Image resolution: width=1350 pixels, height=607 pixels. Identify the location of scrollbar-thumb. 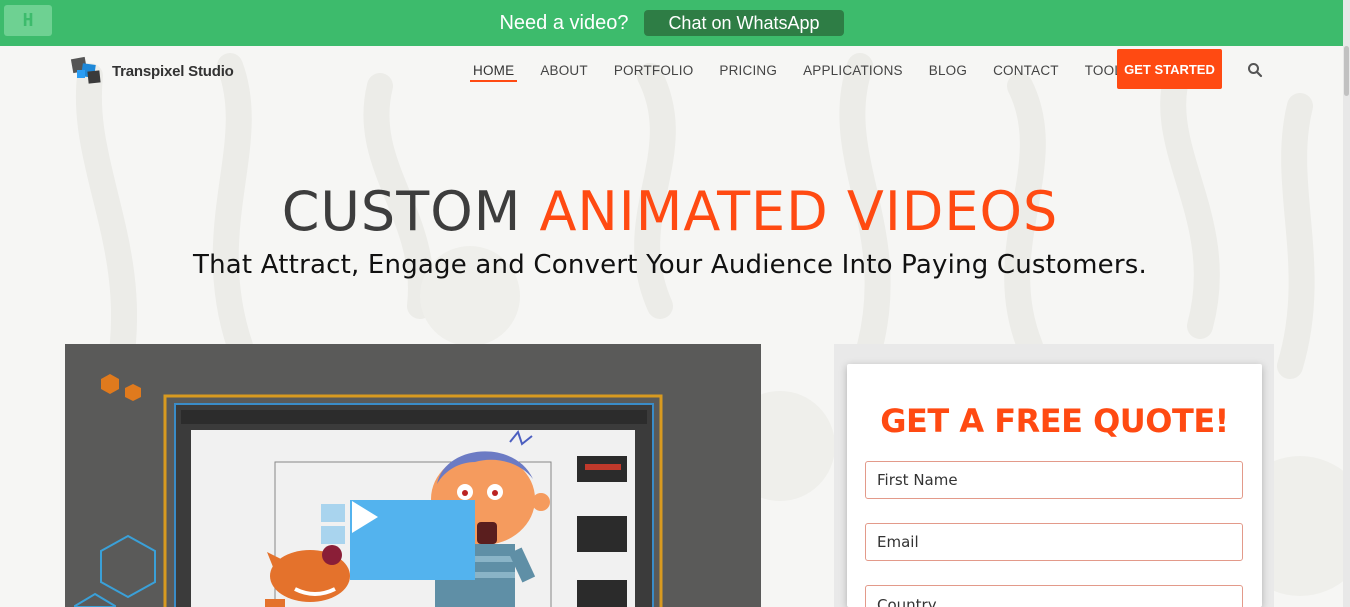
(1346, 71).